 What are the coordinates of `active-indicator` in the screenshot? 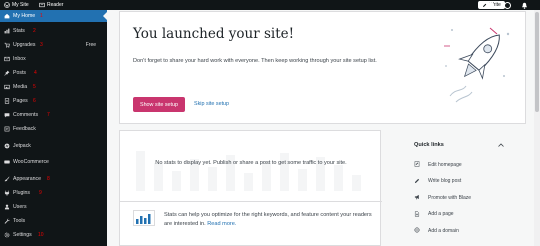 It's located at (105, 16).